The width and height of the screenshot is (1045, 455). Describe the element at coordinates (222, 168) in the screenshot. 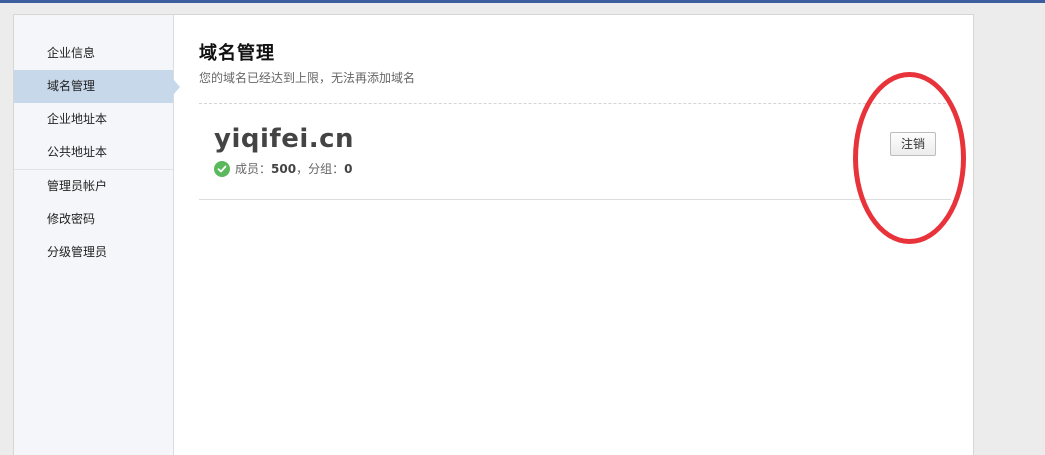

I see `check-circle-icon` at that location.